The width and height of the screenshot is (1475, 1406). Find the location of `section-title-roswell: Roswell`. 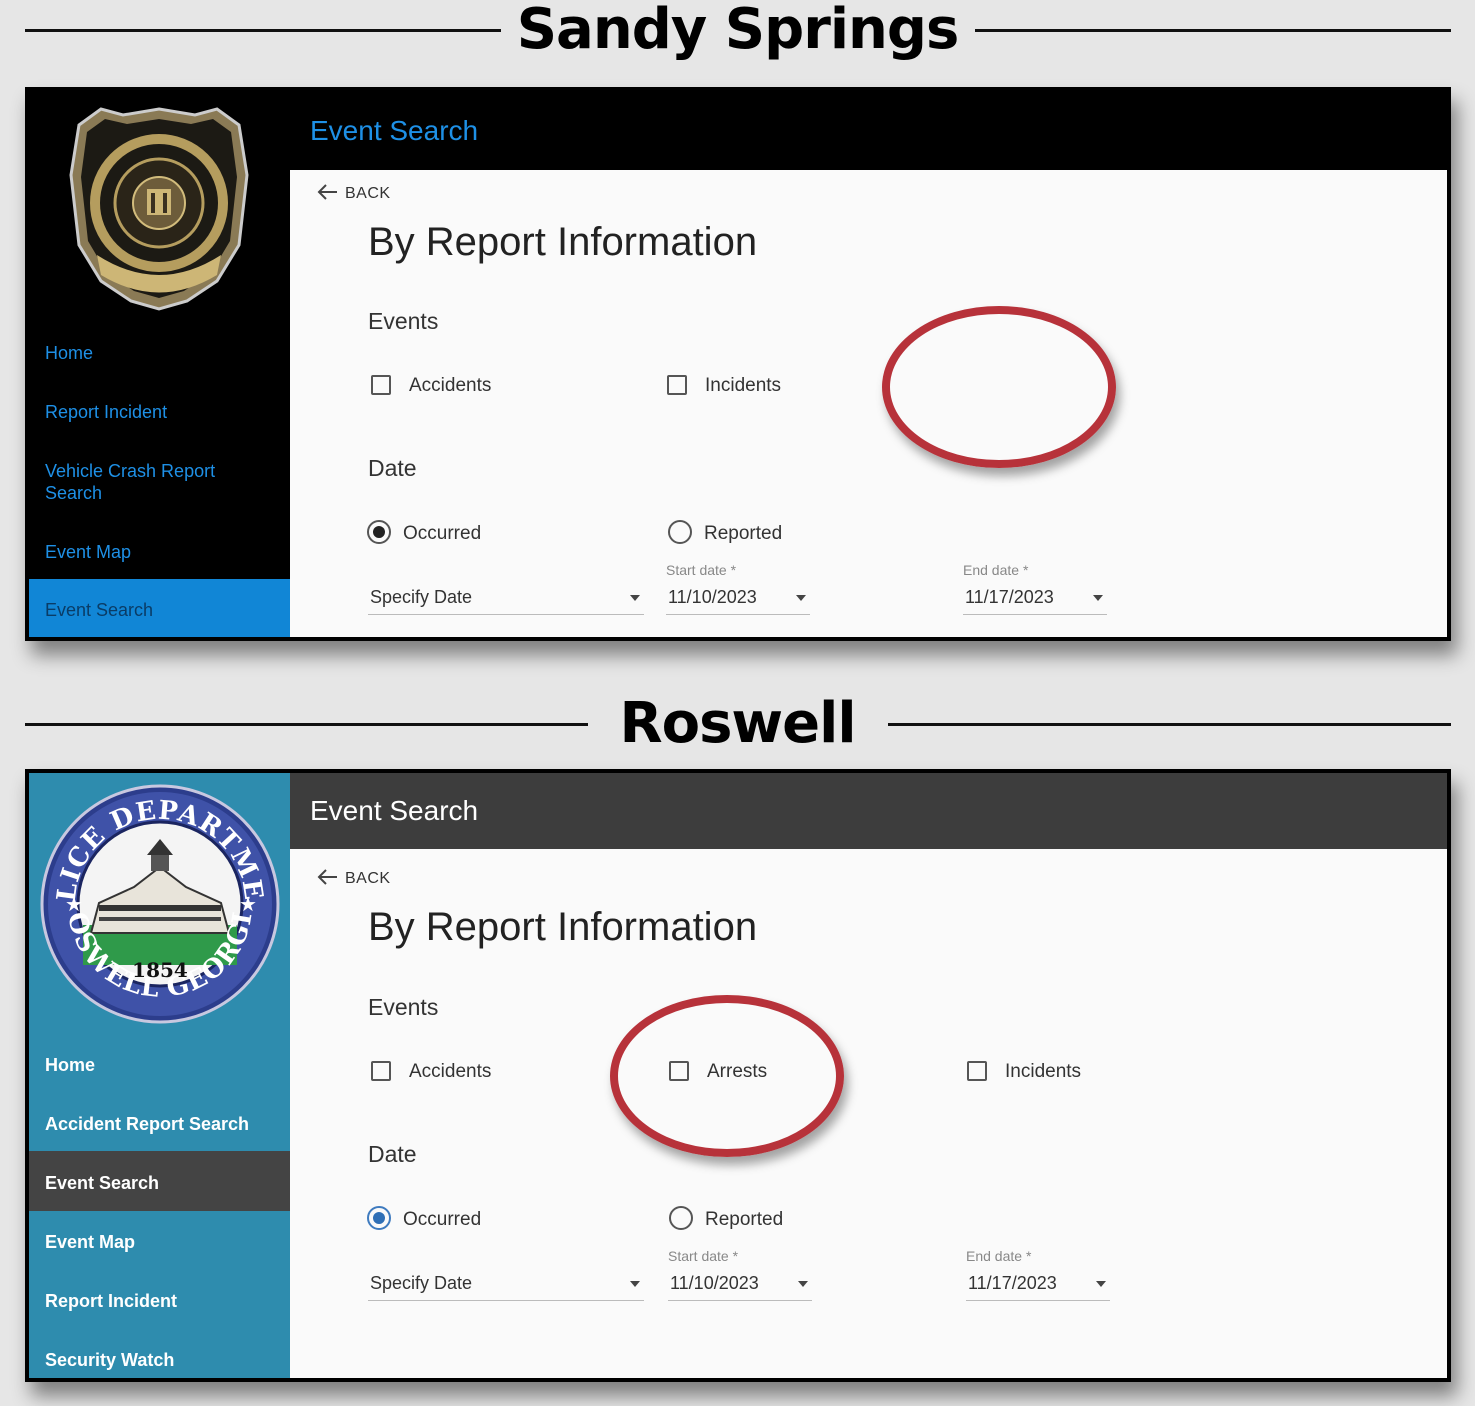

section-title-roswell: Roswell is located at coordinates (737, 724).